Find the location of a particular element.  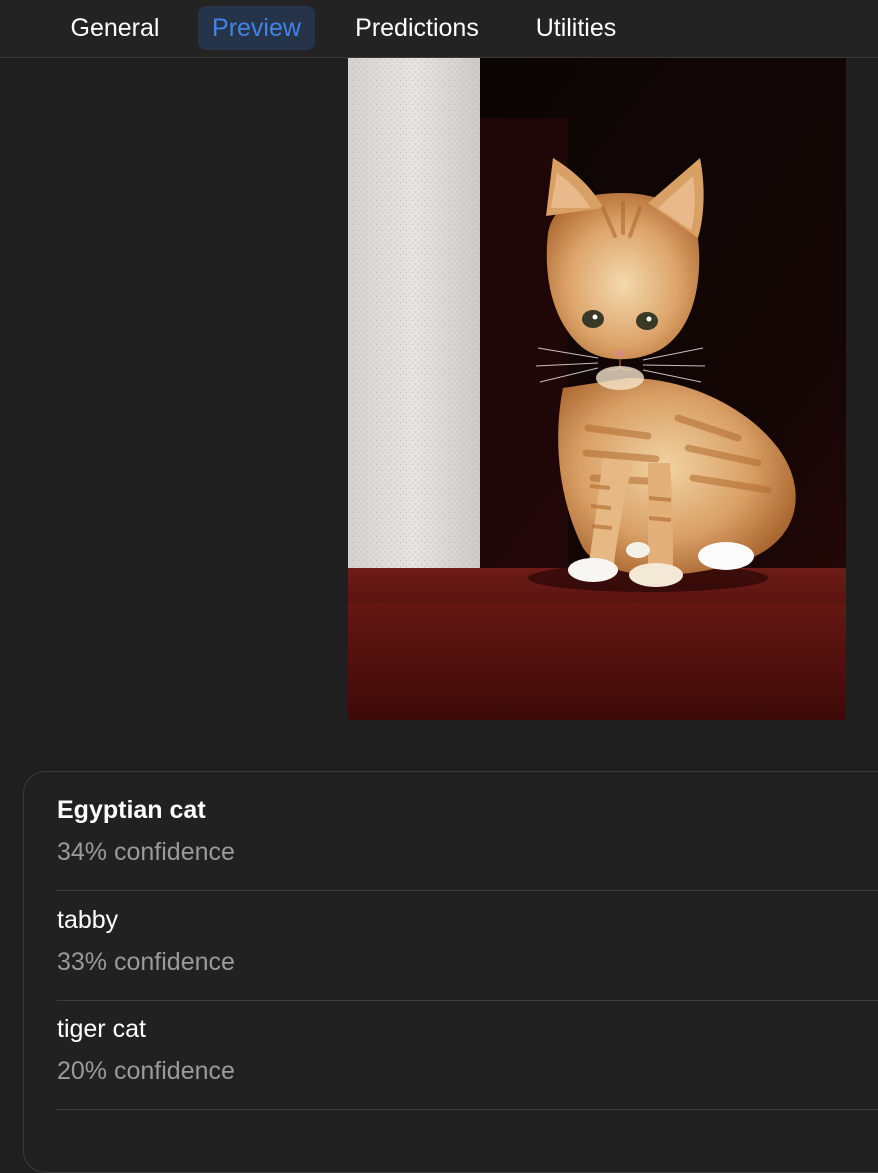

prediction-label: tiger cat is located at coordinates (101, 1029).